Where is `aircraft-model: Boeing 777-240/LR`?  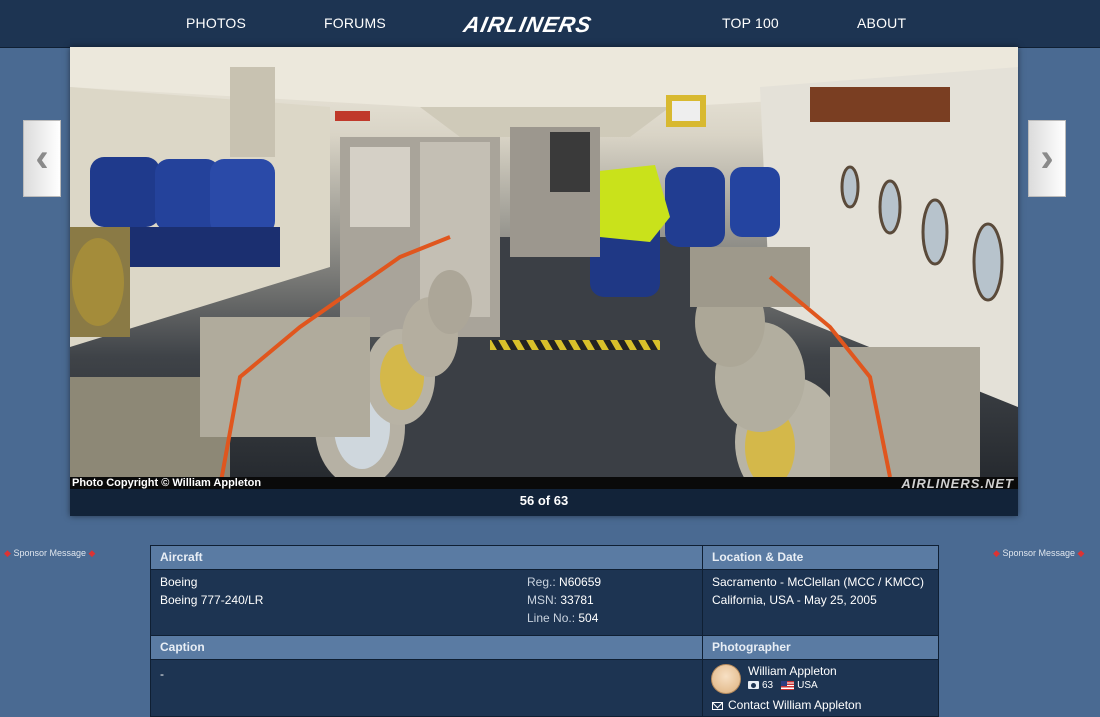 aircraft-model: Boeing 777-240/LR is located at coordinates (211, 600).